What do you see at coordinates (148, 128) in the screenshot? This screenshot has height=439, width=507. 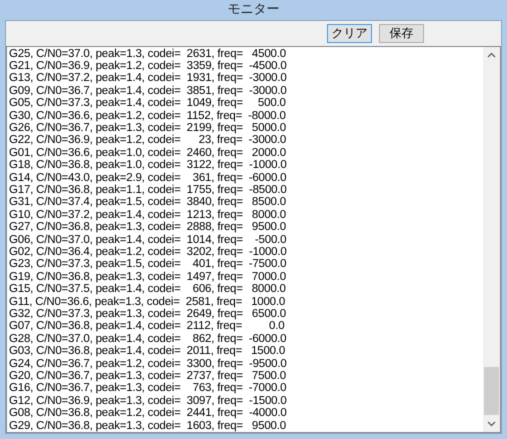 I see `log-line: G26, C/N0=36.7, peak=1.3, codei= 2199, freq= 5000.0` at bounding box center [148, 128].